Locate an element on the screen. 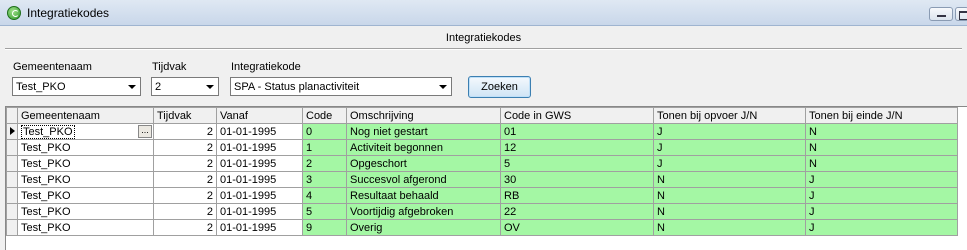  tijdvak-select: 2 is located at coordinates (185, 86).